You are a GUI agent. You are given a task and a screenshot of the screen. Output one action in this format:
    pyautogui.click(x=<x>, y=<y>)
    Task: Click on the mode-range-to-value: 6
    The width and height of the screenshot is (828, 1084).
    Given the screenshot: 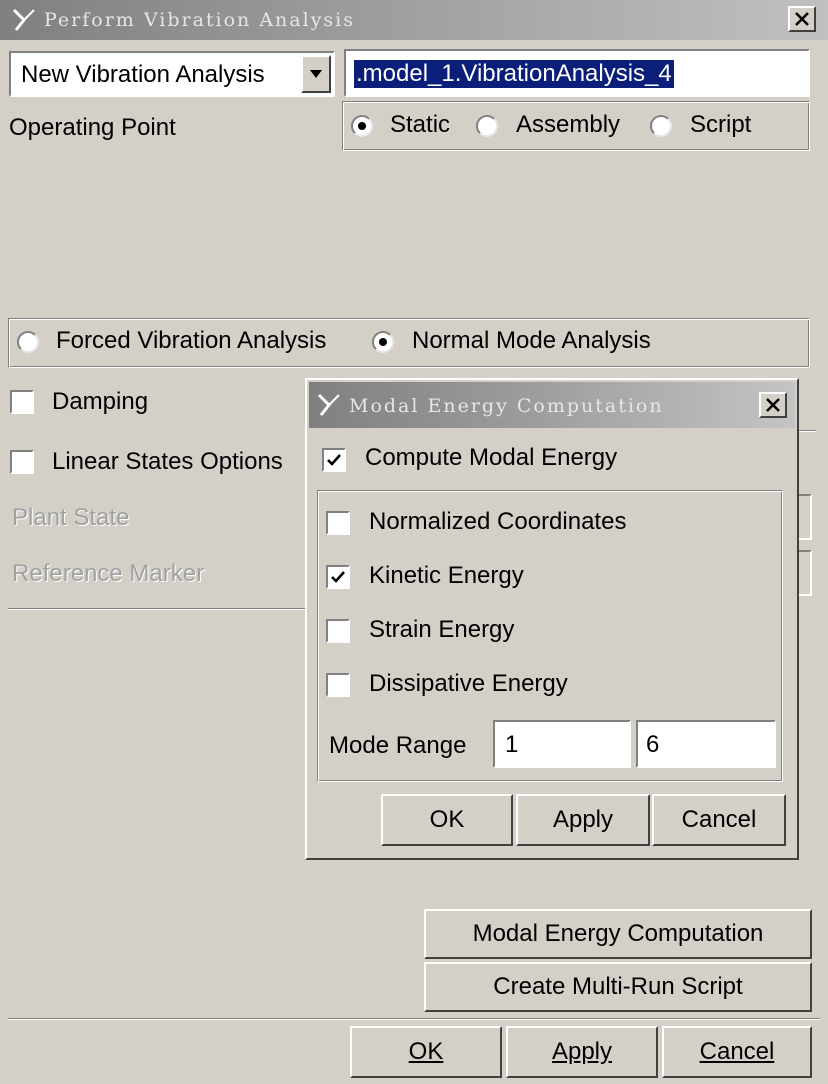 What is the action you would take?
    pyautogui.click(x=653, y=744)
    